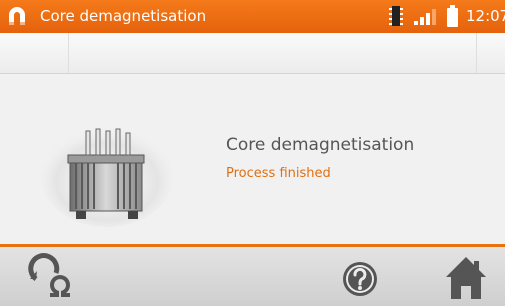 This screenshot has height=306, width=505. Describe the element at coordinates (278, 173) in the screenshot. I see `process-status: Process finished` at that location.